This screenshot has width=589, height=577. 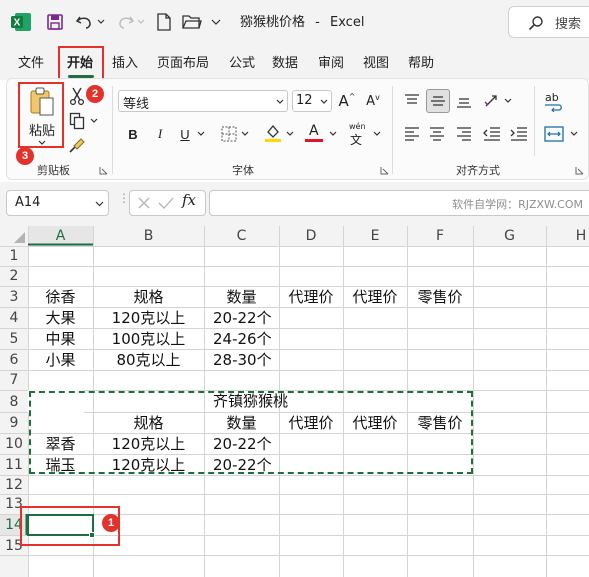 What do you see at coordinates (148, 339) in the screenshot?
I see `cell-b5: 100克以上` at bounding box center [148, 339].